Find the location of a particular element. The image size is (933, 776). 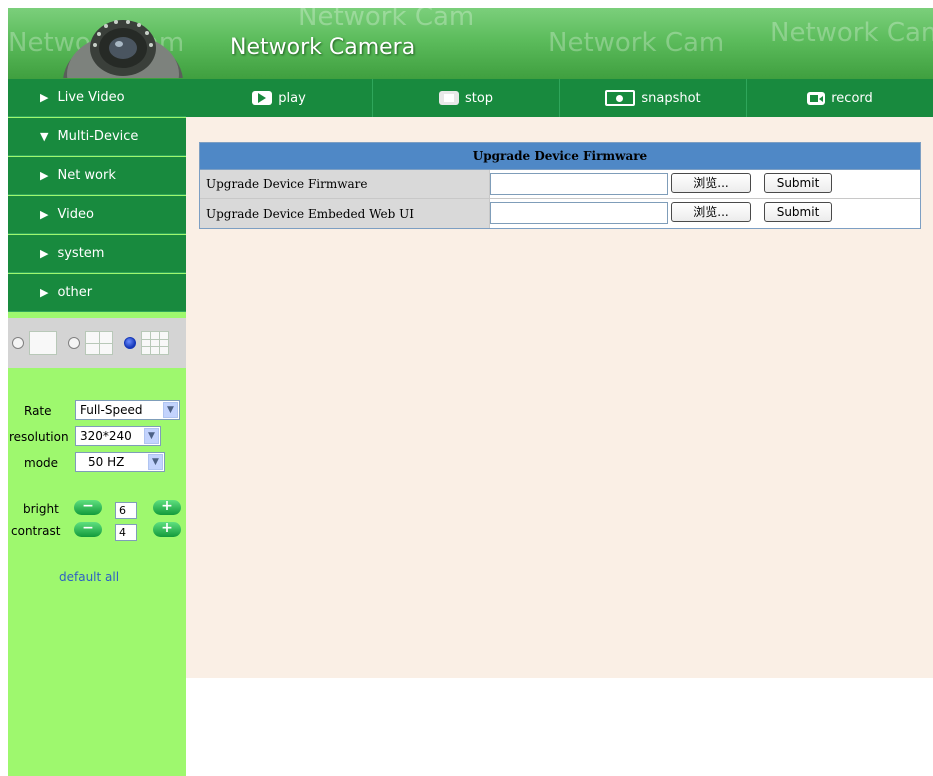

play-button: play is located at coordinates (279, 98).